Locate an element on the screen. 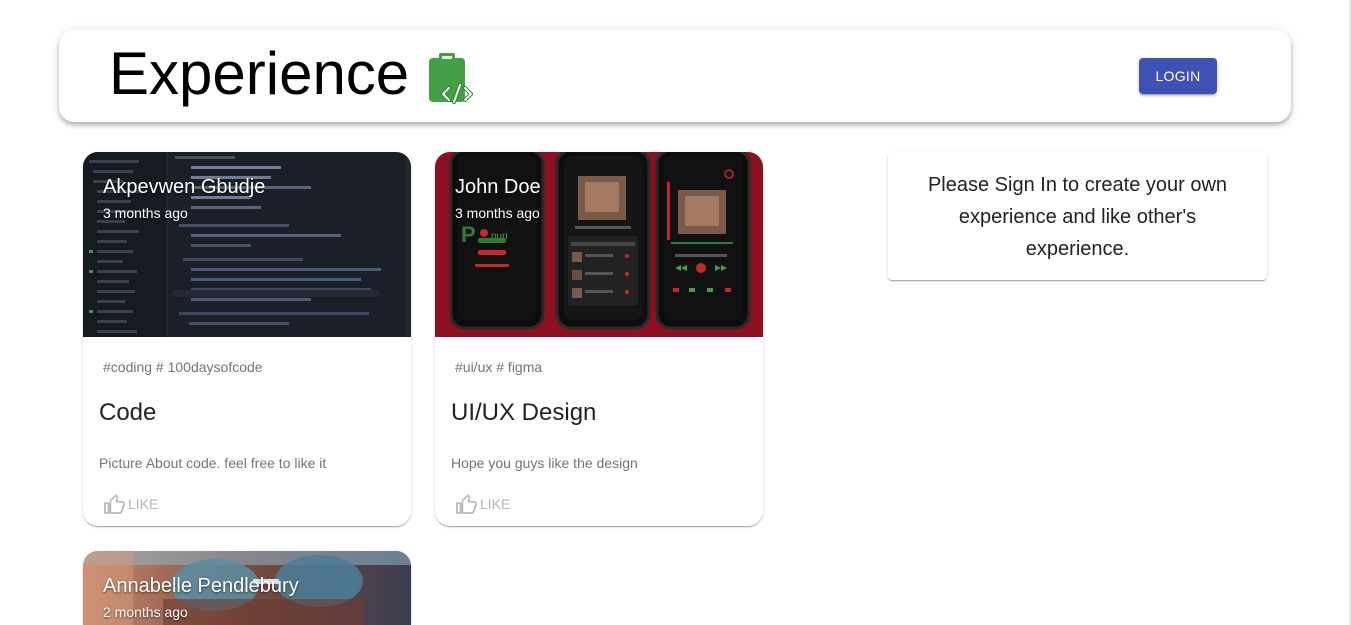 Image resolution: width=1351 pixels, height=625 pixels. post-image: Akpevwen Gbudje 3 months ago is located at coordinates (247, 244).